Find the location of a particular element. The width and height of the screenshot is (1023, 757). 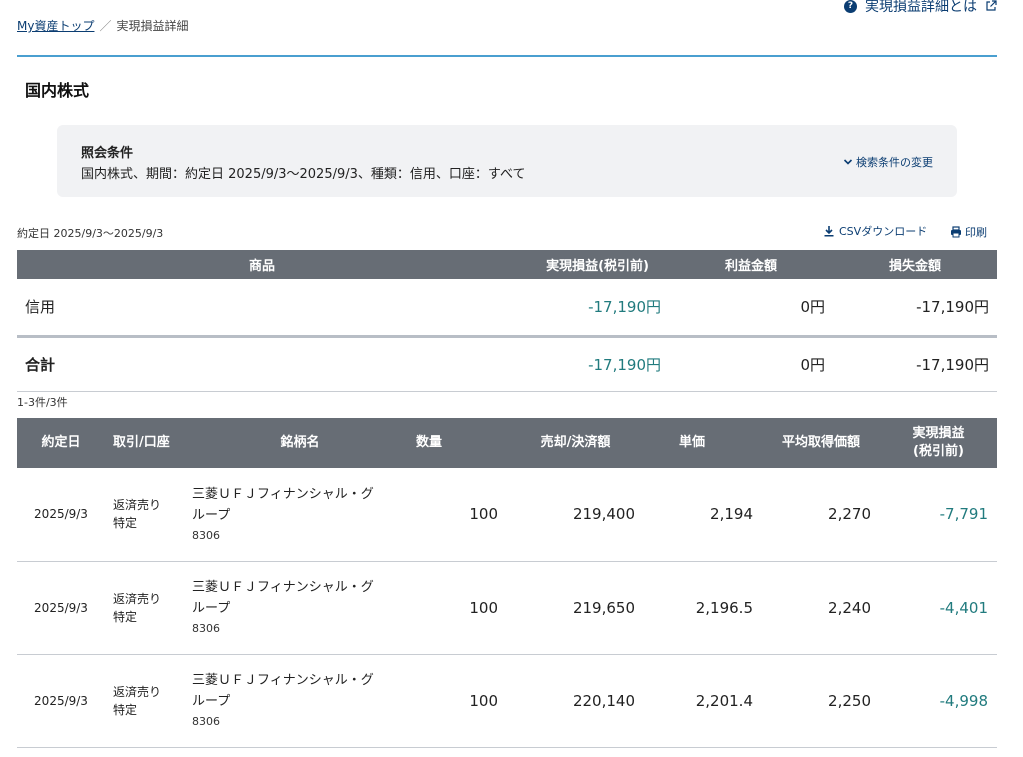

realized-pl: -4,998 is located at coordinates (938, 701).